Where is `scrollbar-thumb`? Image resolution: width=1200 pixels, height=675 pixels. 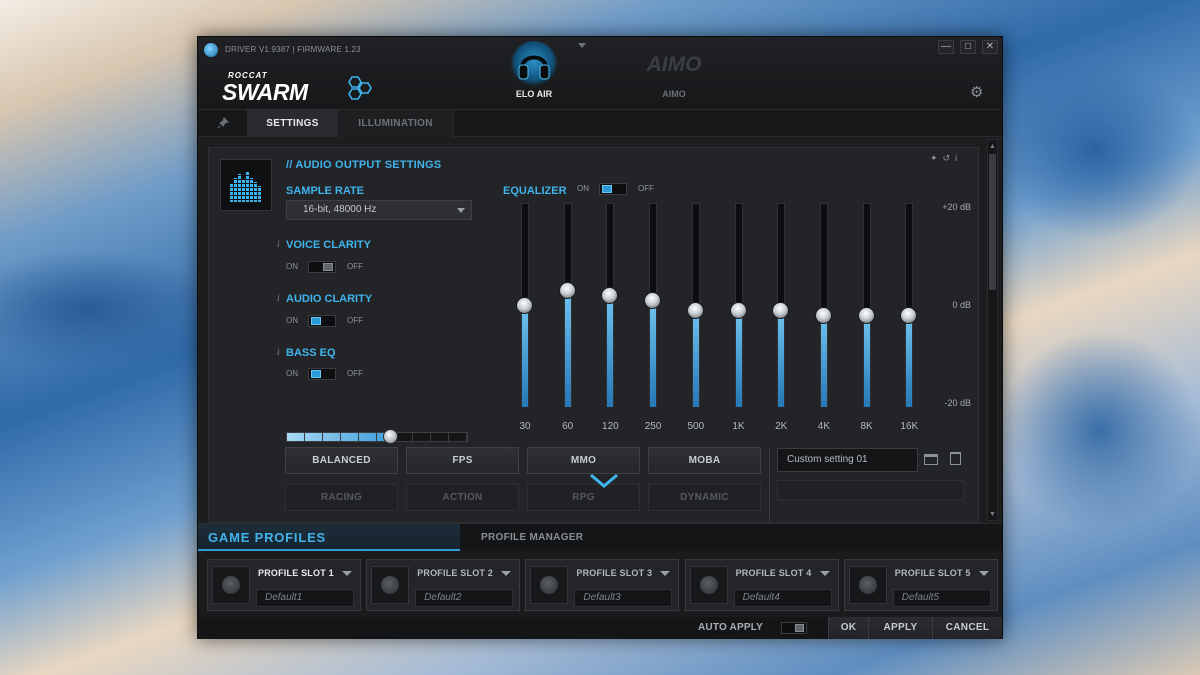
scrollbar-thumb is located at coordinates (992, 222).